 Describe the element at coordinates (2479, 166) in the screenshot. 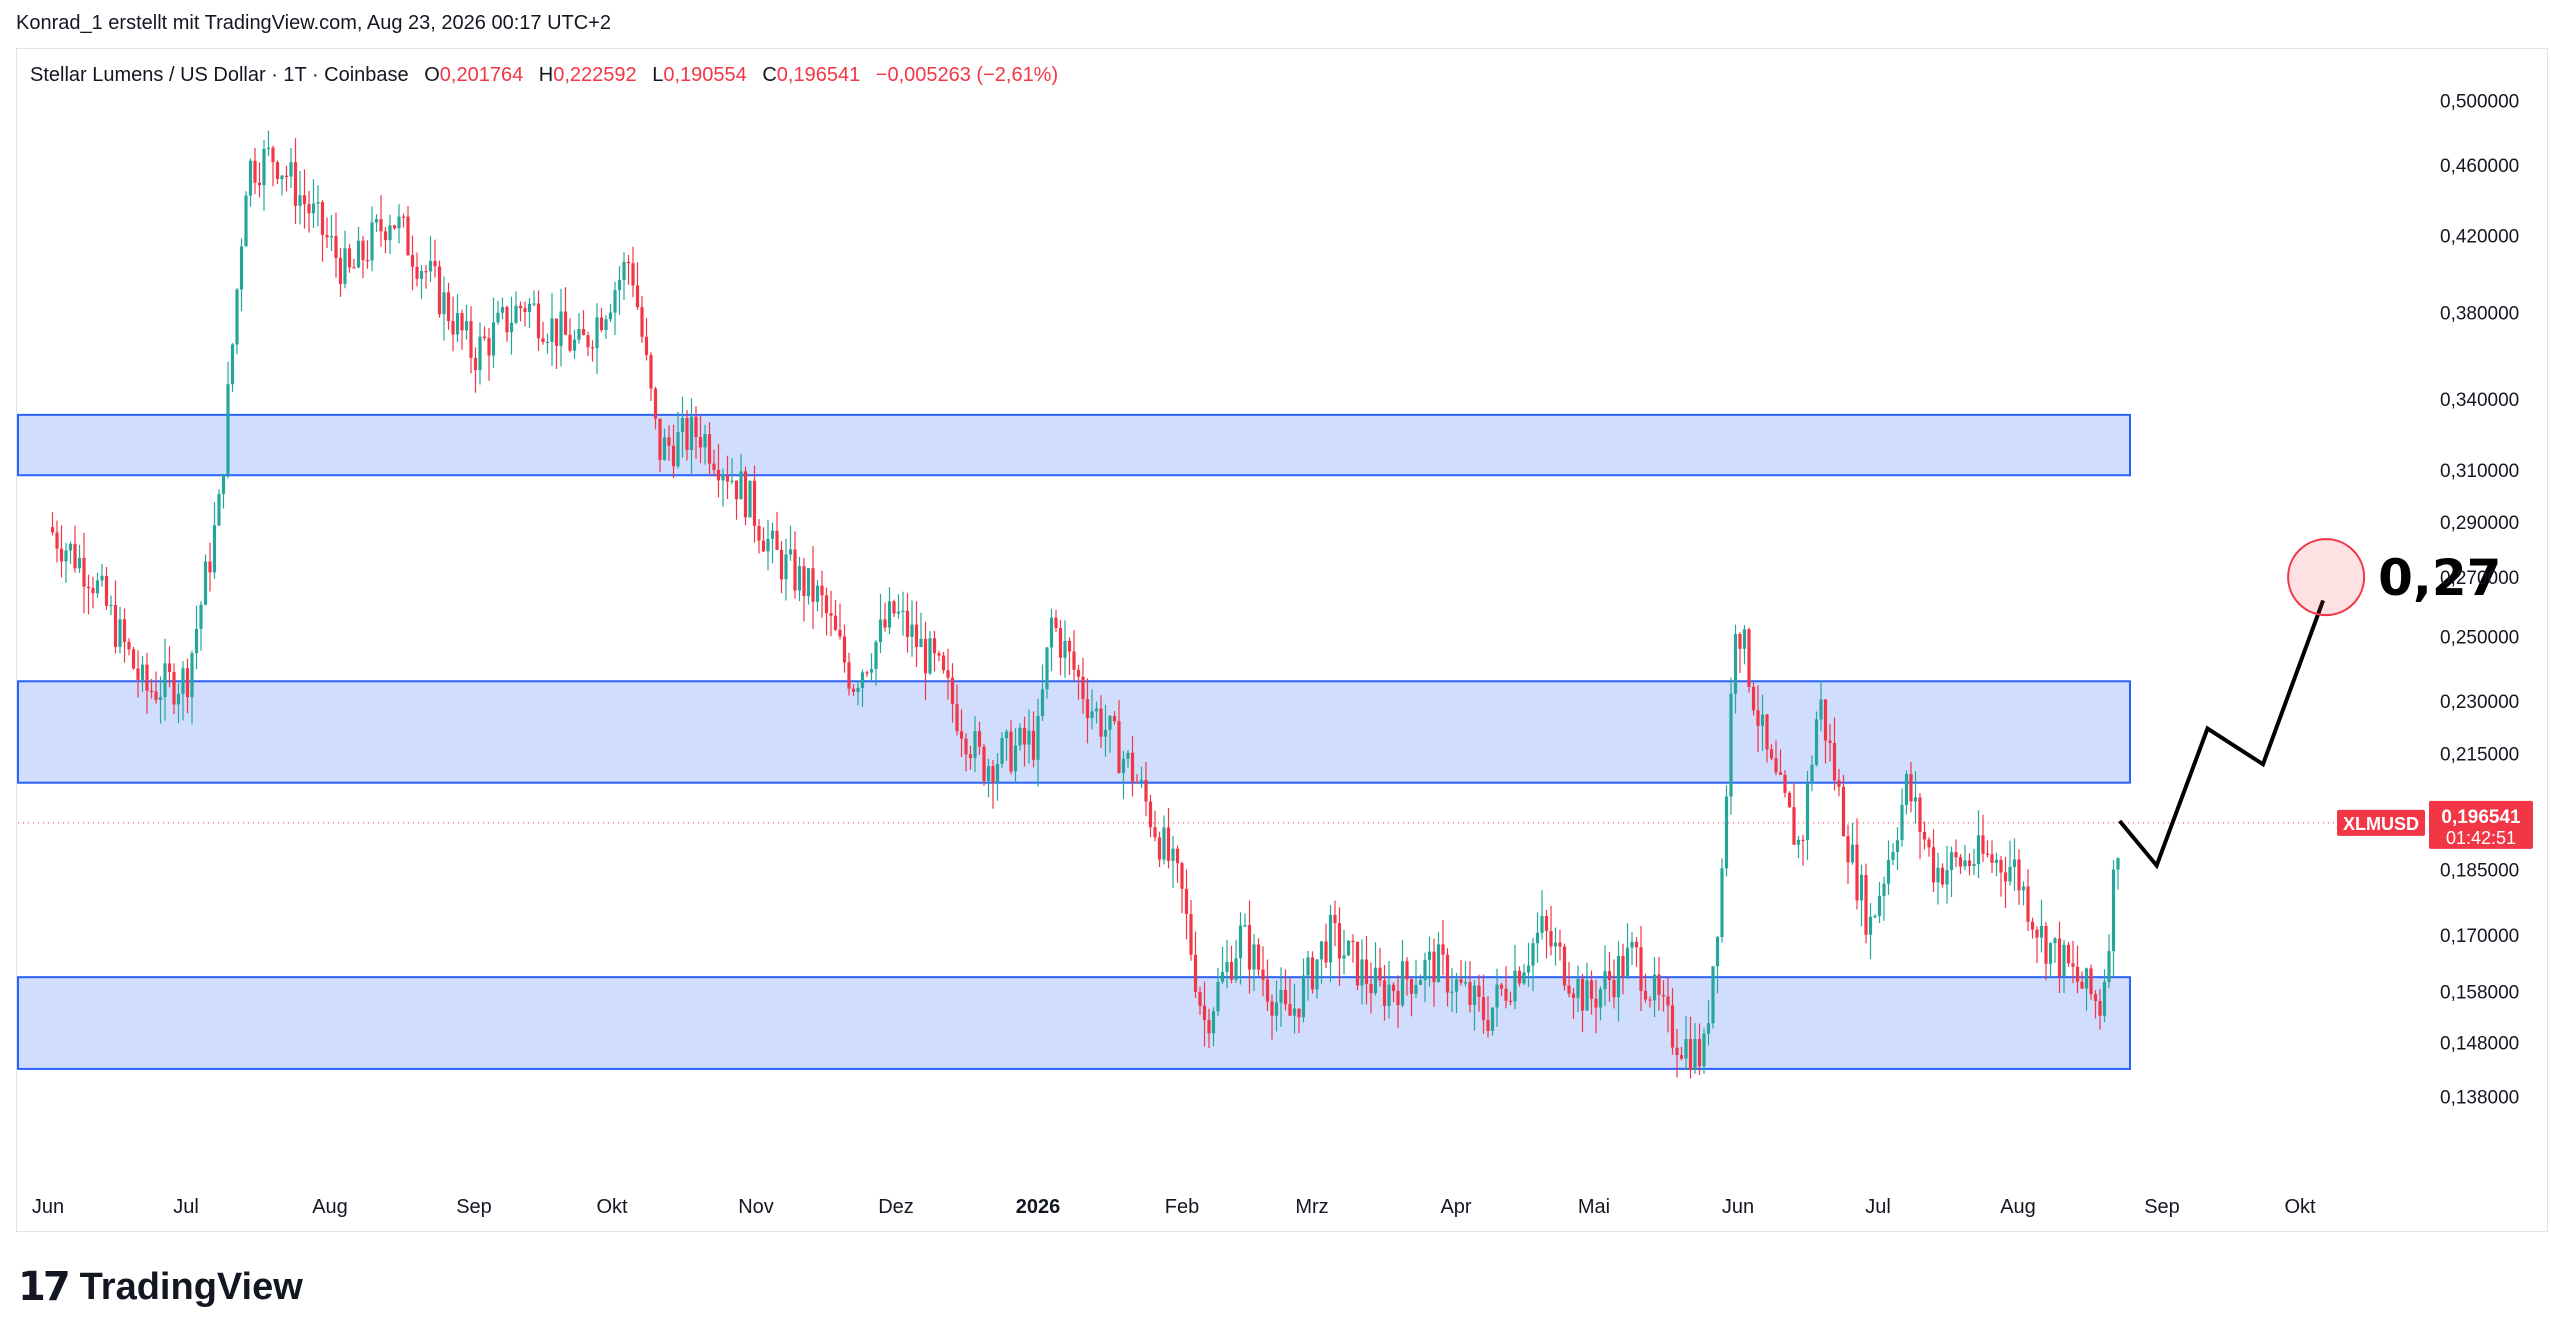

I see `y-tick-label-1: 0,460000` at that location.